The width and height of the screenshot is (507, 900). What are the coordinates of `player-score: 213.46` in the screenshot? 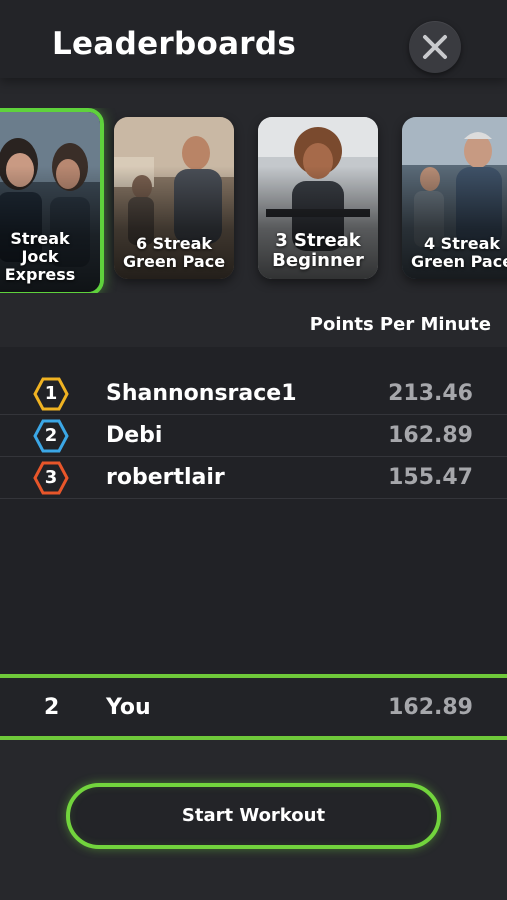 It's located at (430, 393).